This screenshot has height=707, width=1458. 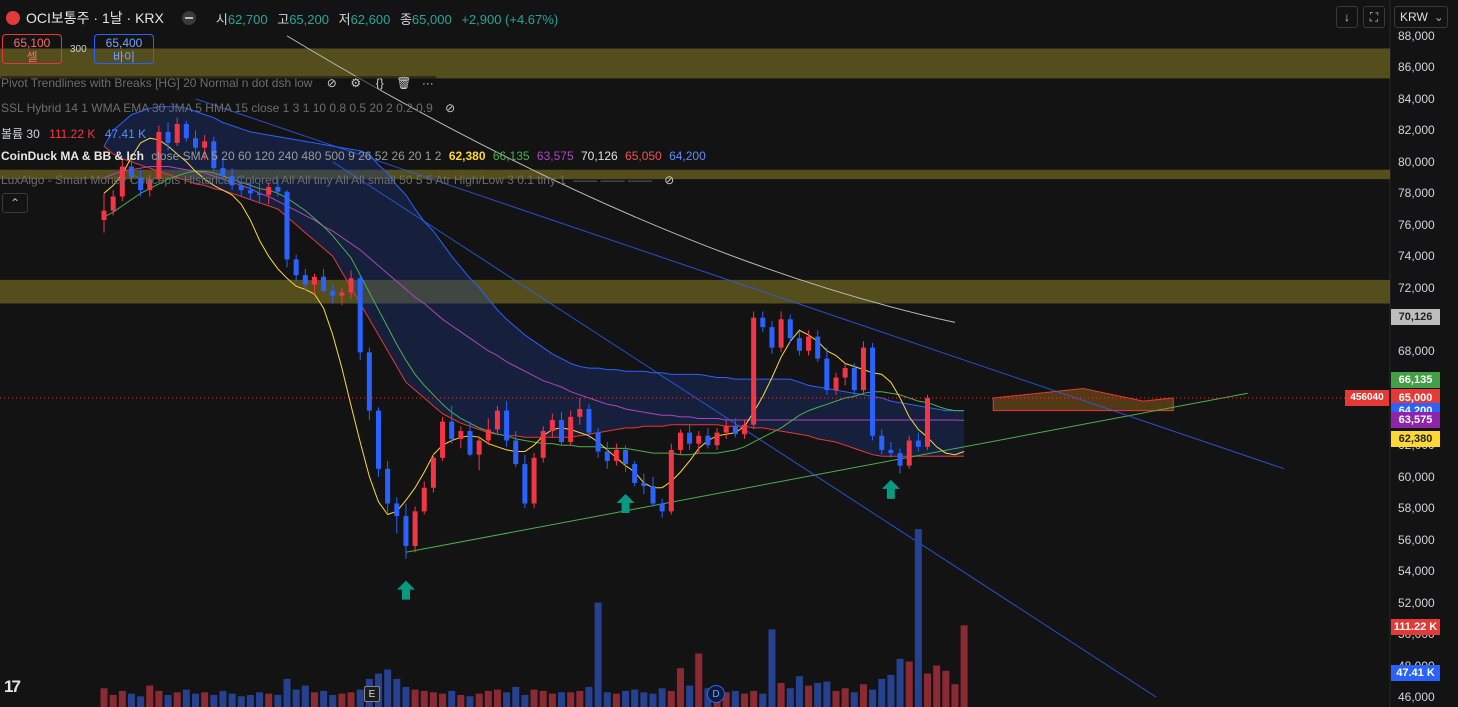 I want to click on tradingview-logo-icon: 17, so click(x=12, y=687).